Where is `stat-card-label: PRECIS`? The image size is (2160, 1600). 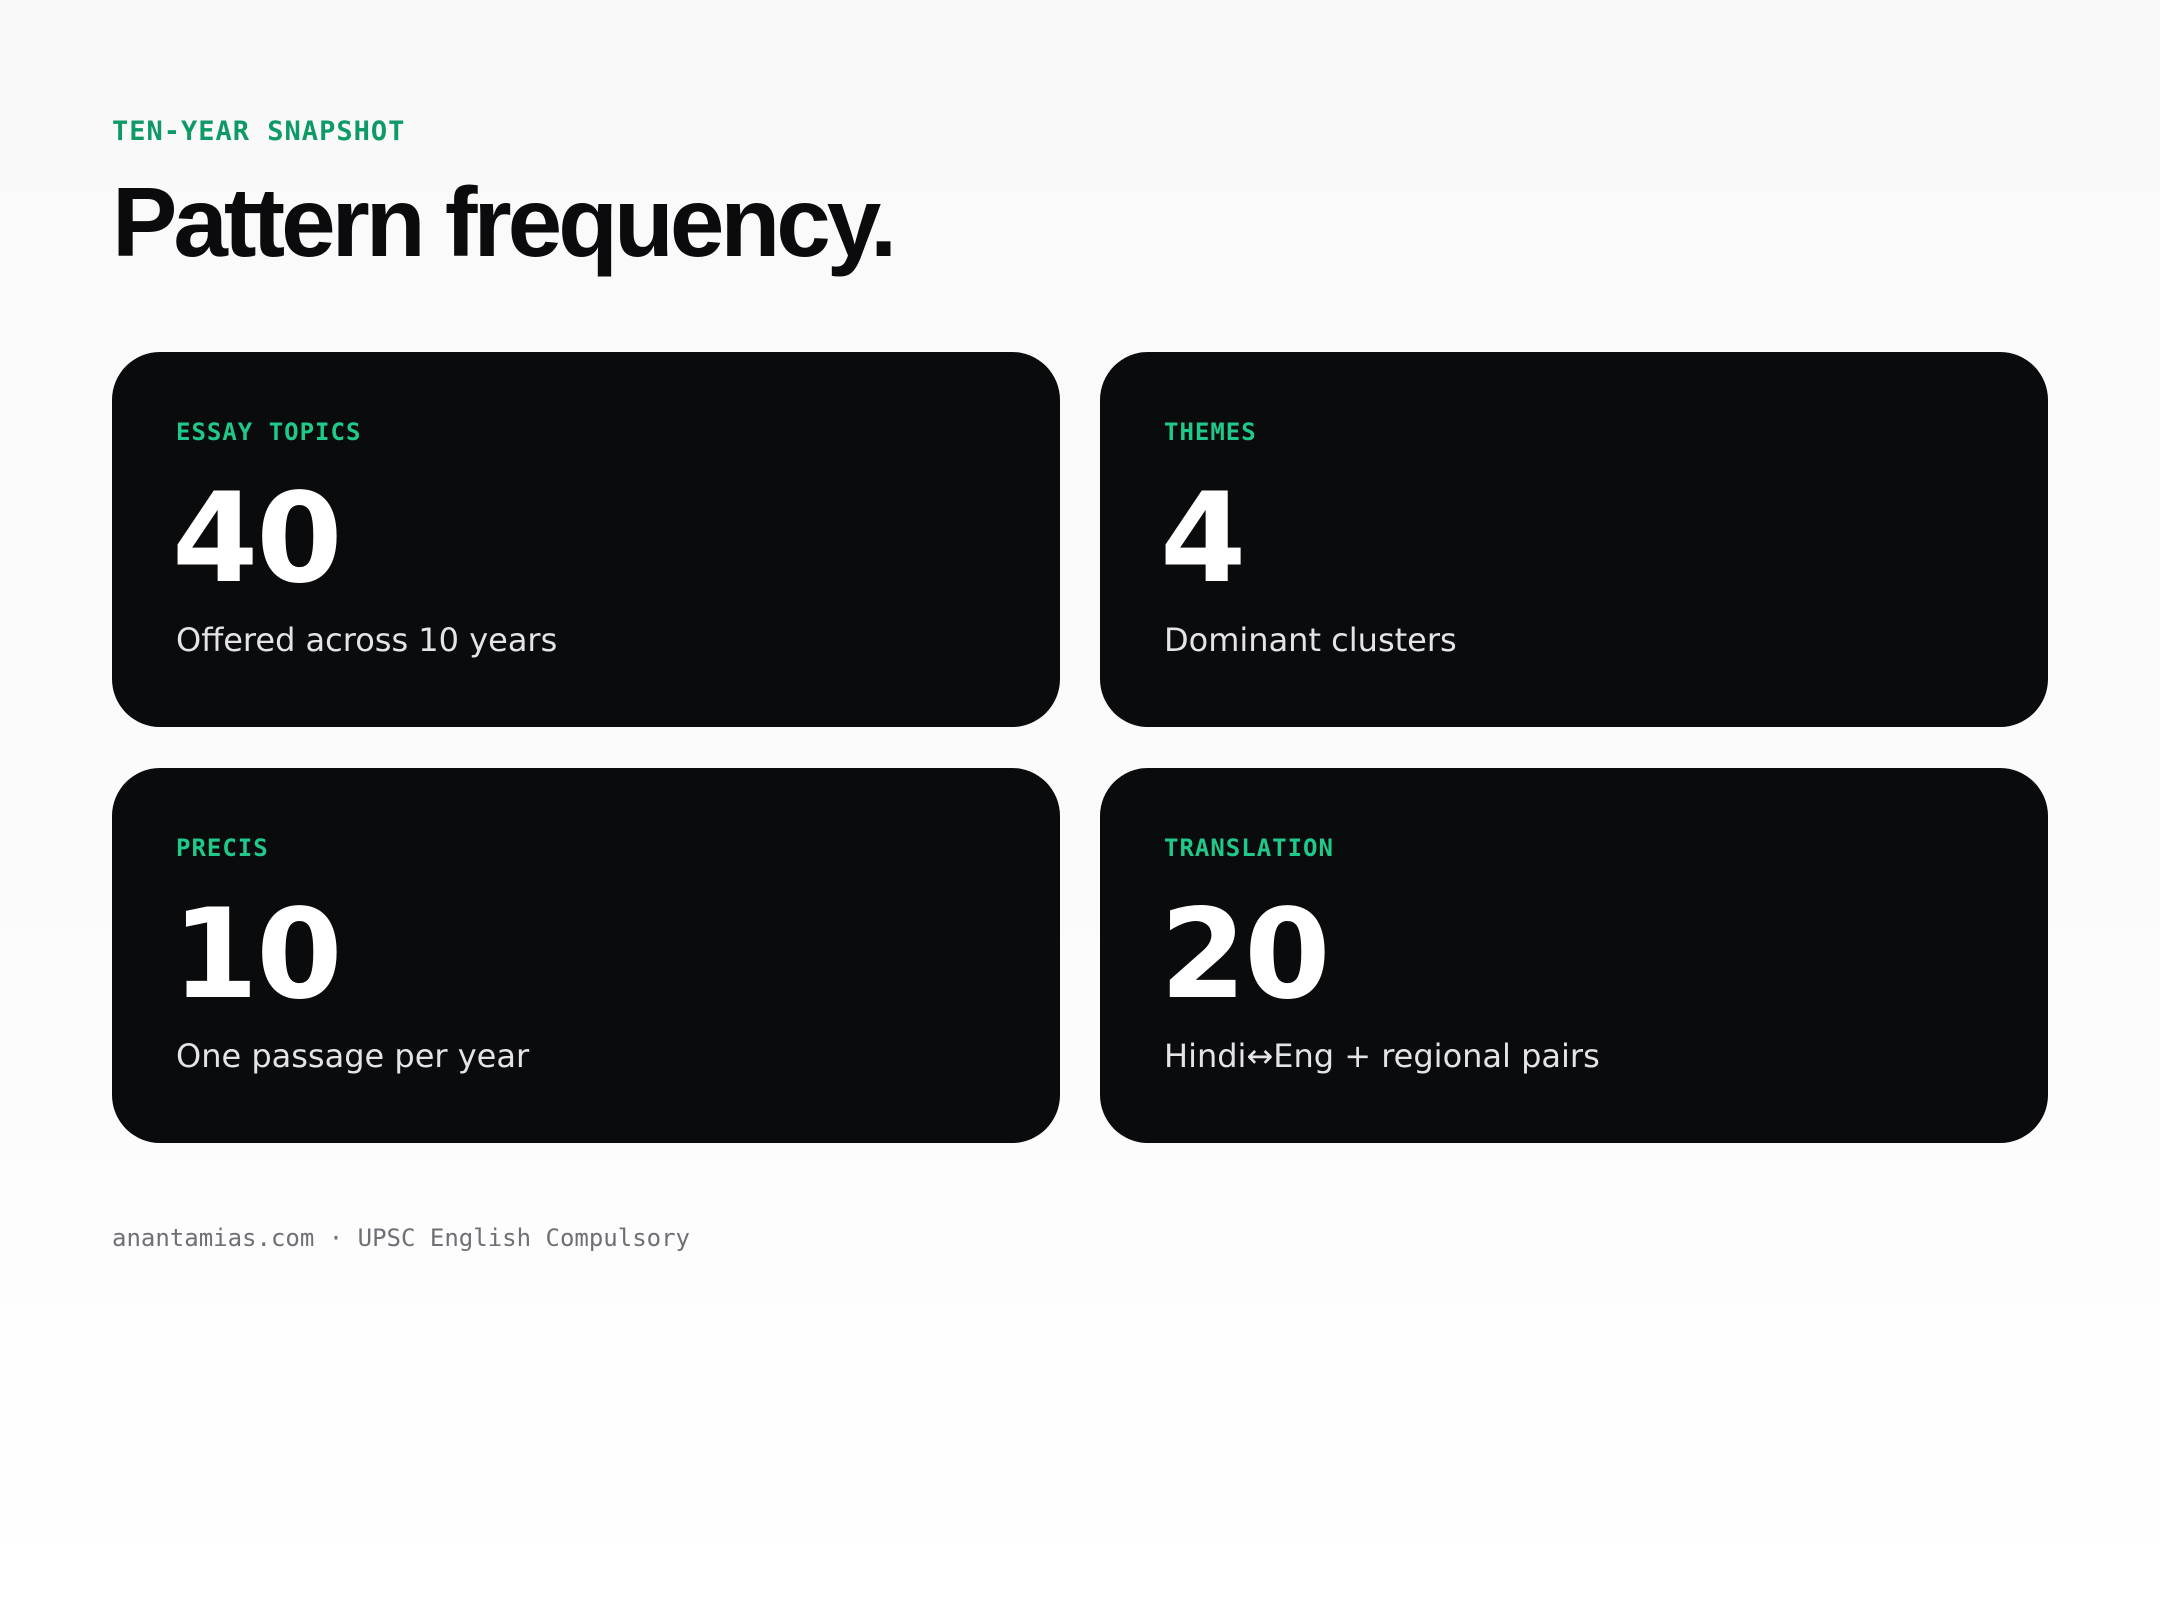
stat-card-label: PRECIS is located at coordinates (222, 848).